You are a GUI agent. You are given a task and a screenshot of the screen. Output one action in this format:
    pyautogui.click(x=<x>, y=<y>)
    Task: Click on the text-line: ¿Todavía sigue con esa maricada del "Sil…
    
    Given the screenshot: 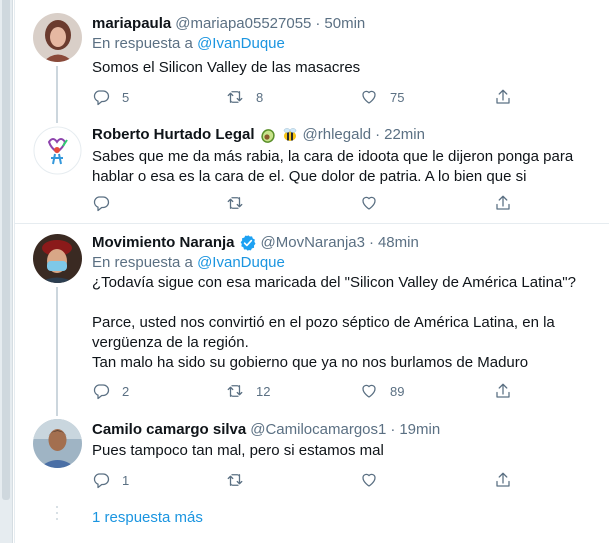 What is the action you would take?
    pyautogui.click(x=334, y=282)
    